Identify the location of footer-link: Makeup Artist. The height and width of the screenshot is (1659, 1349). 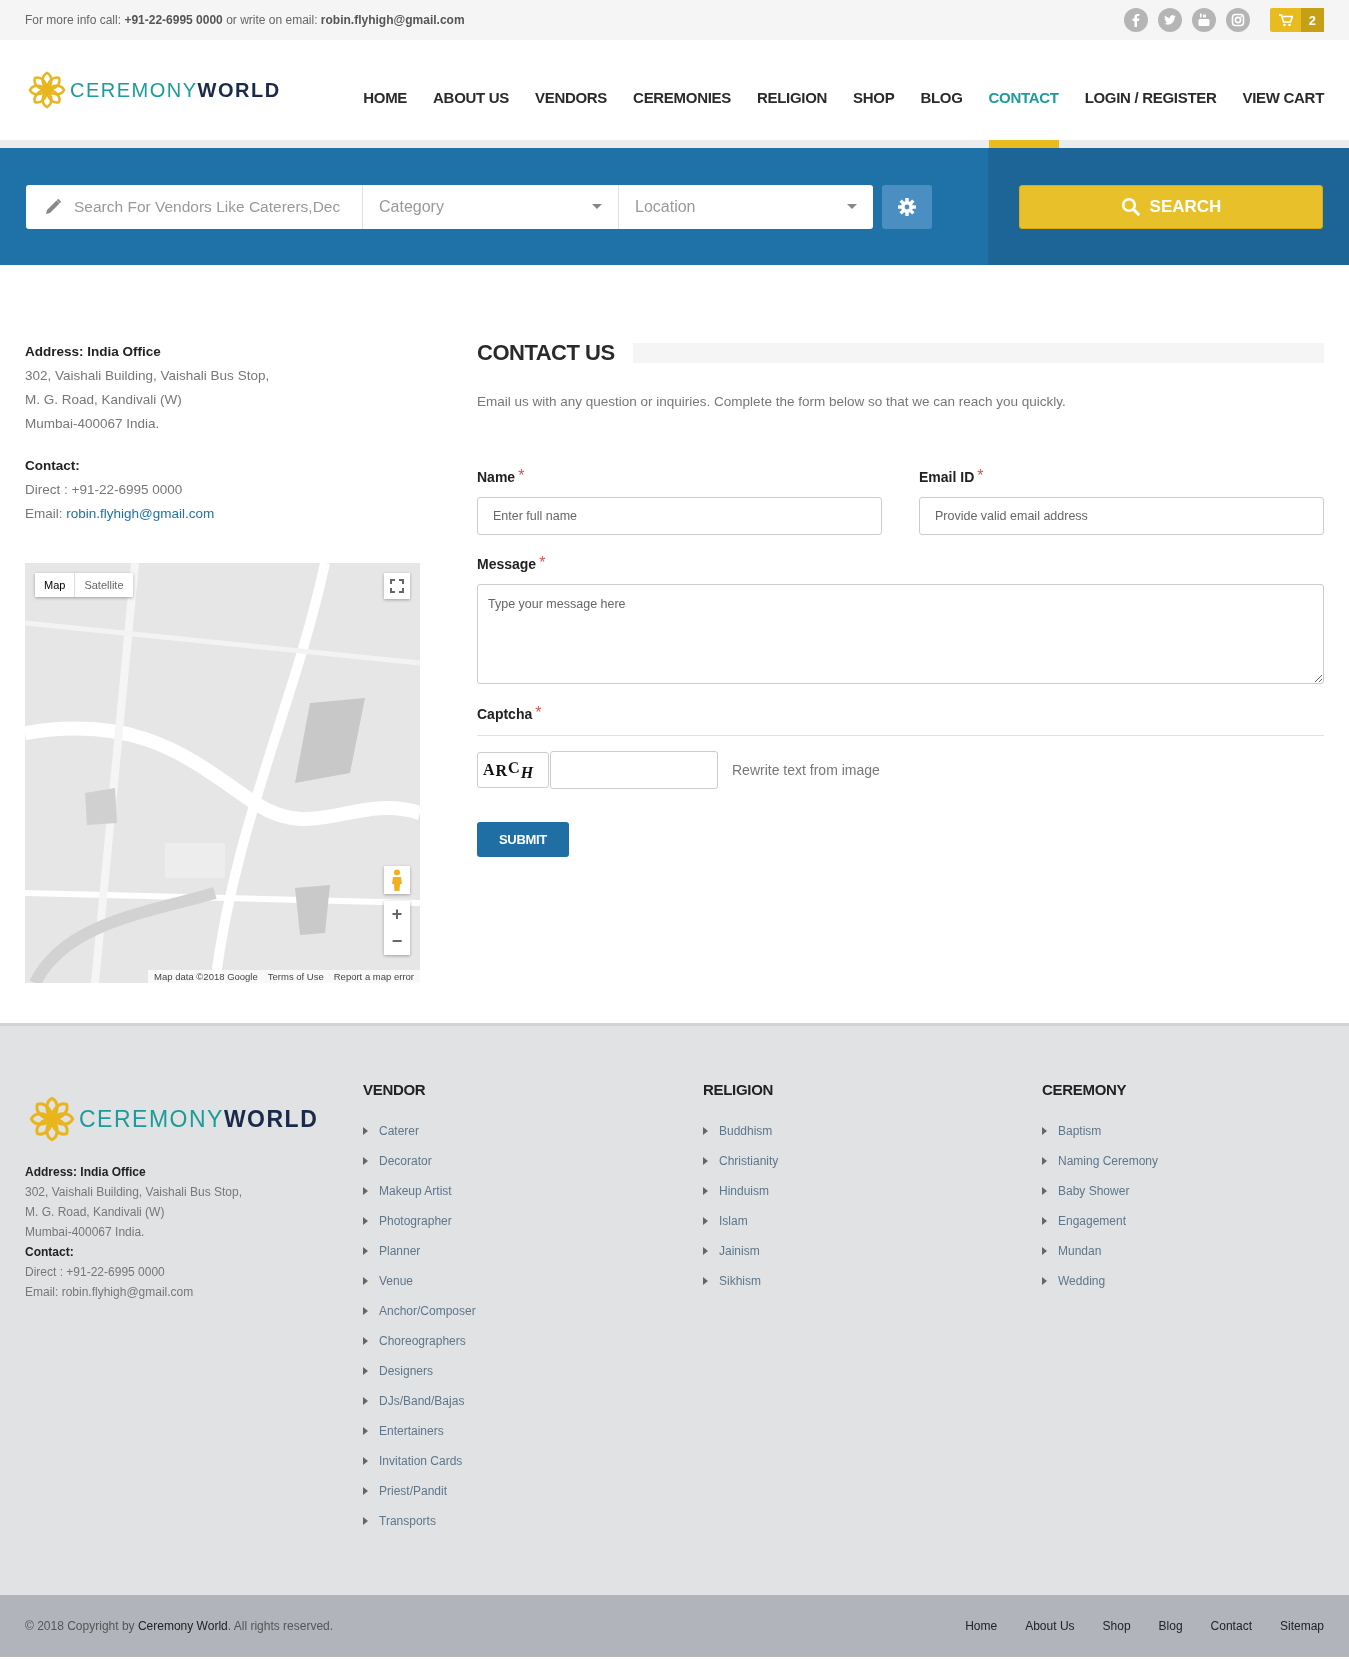
(415, 1191).